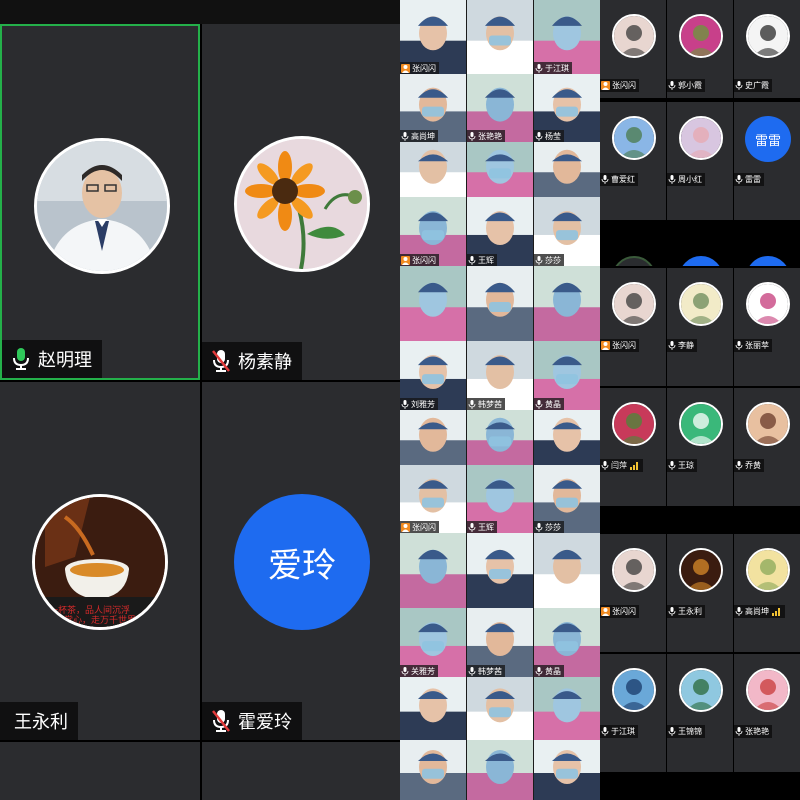  I want to click on camera-feed-tile: 于江琪, so click(567, 37).